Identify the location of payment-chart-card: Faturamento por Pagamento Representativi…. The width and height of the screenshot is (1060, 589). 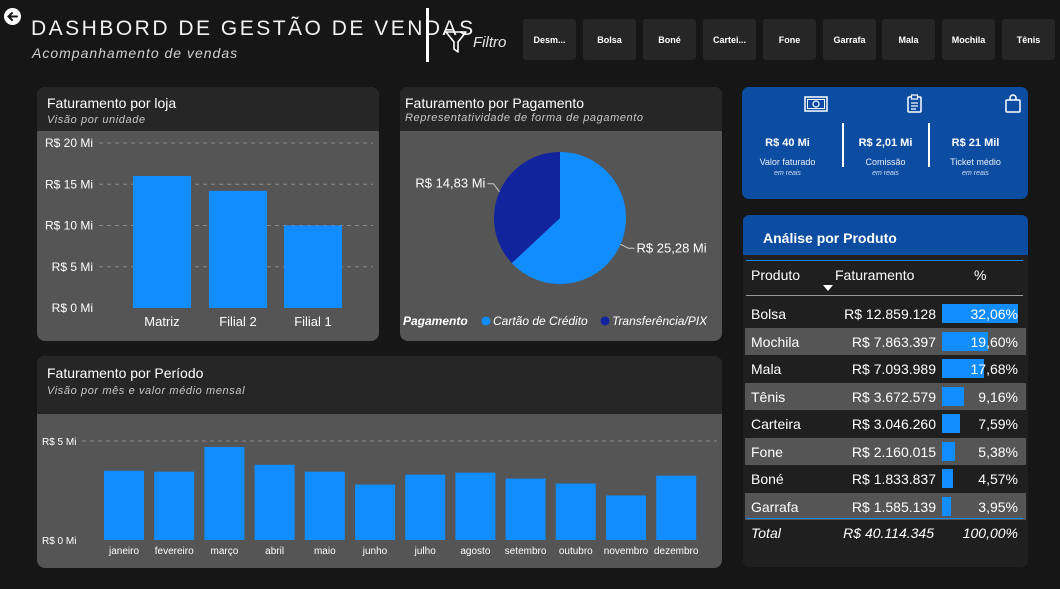
(561, 214).